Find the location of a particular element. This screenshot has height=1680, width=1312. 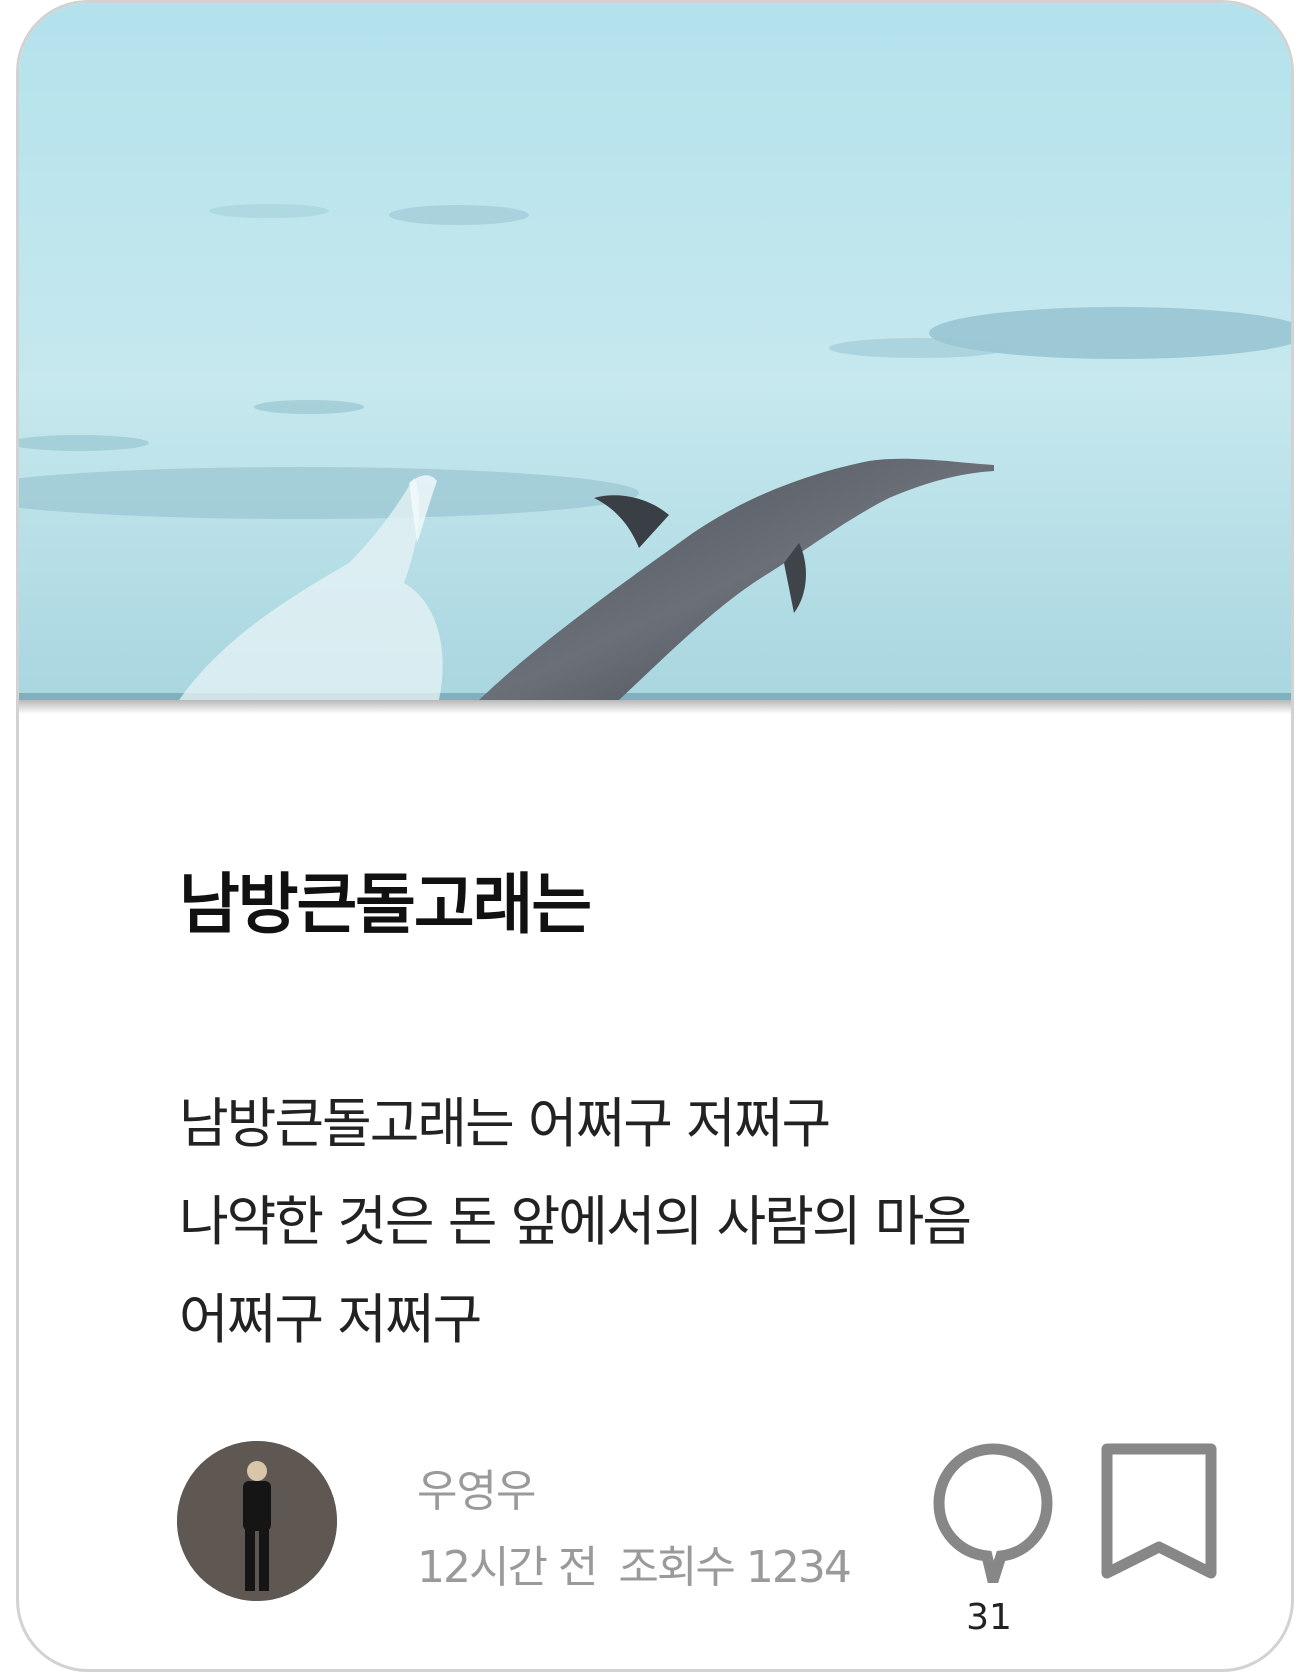

author-name: 우영우 is located at coordinates (476, 1487).